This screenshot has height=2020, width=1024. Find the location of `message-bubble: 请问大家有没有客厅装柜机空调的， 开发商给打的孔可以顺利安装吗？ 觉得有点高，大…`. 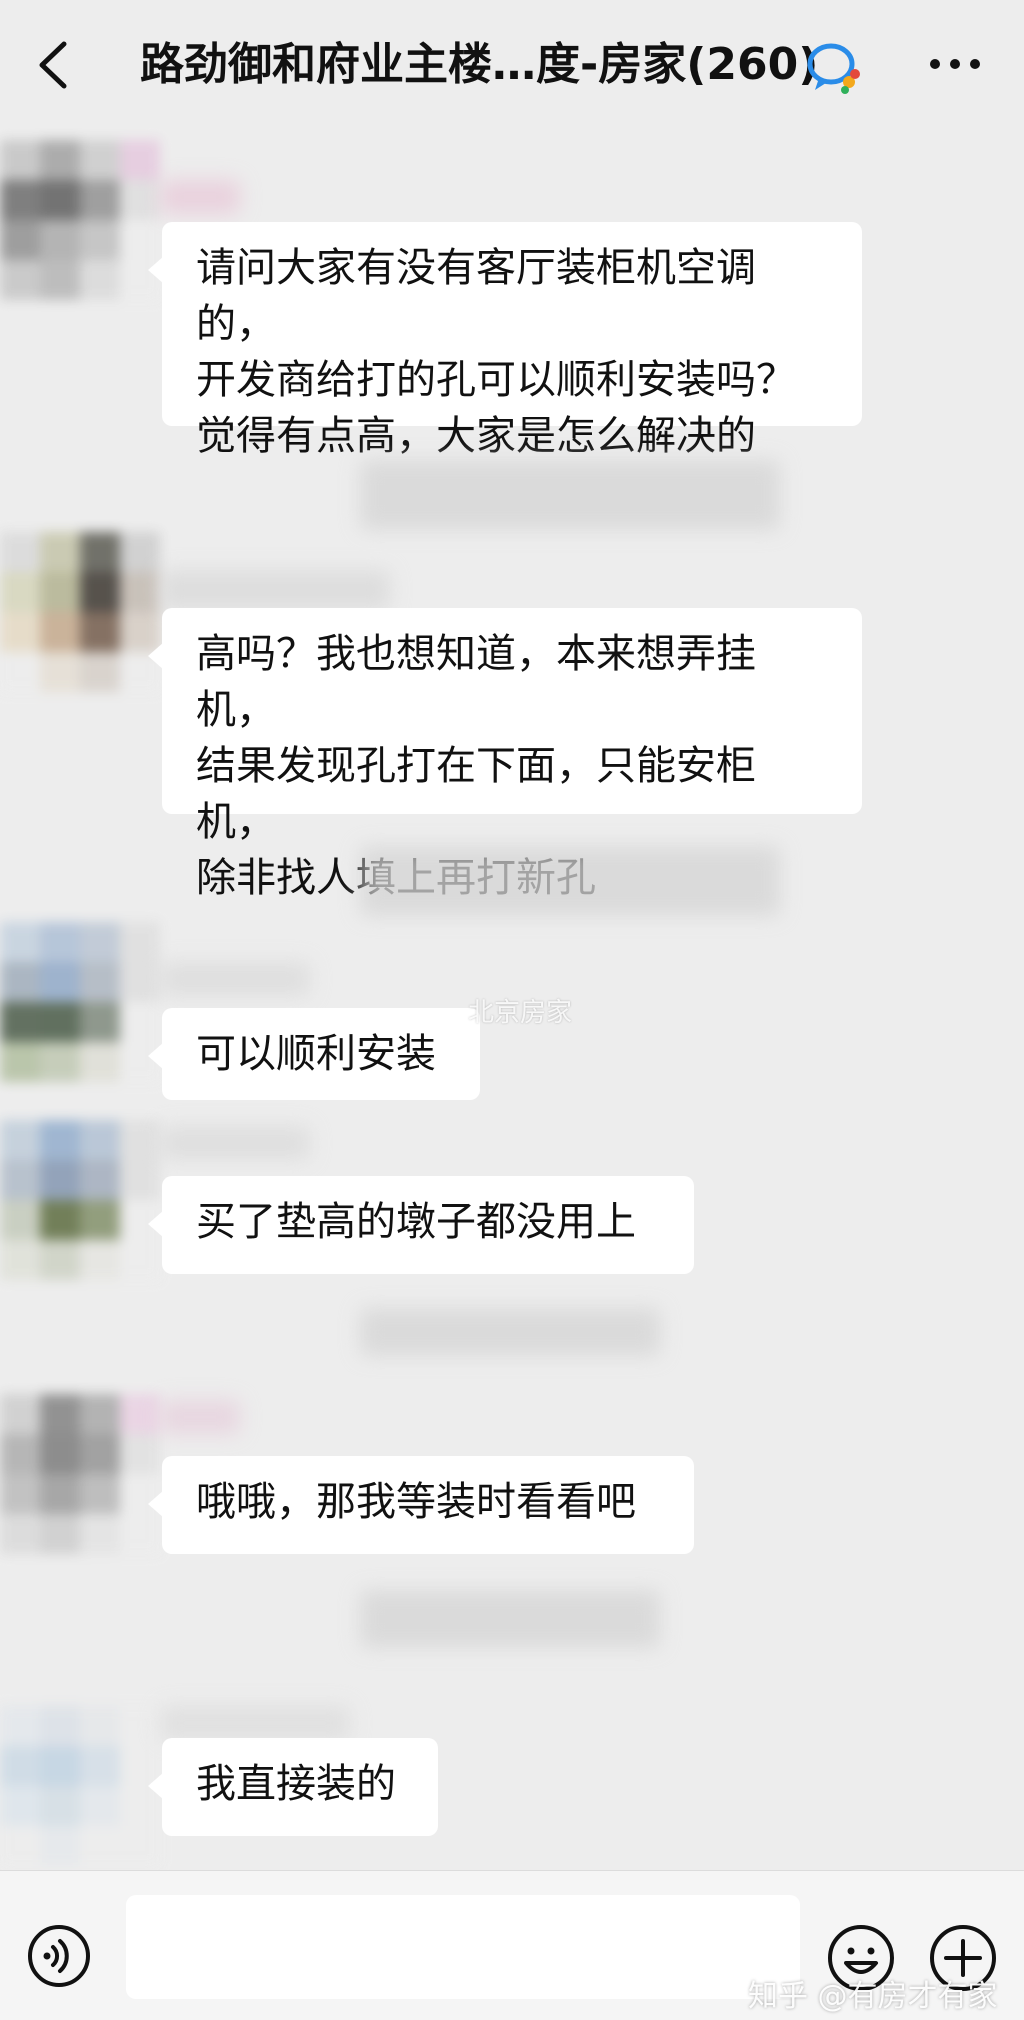

message-bubble: 请问大家有没有客厅装柜机空调的， 开发商给打的孔可以顺利安装吗？ 觉得有点高，大… is located at coordinates (505, 340).